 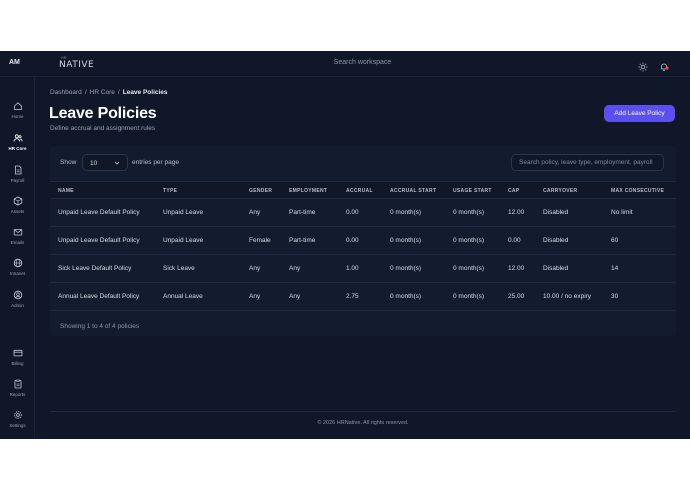 What do you see at coordinates (514, 240) in the screenshot?
I see `cell-cap: 0.00` at bounding box center [514, 240].